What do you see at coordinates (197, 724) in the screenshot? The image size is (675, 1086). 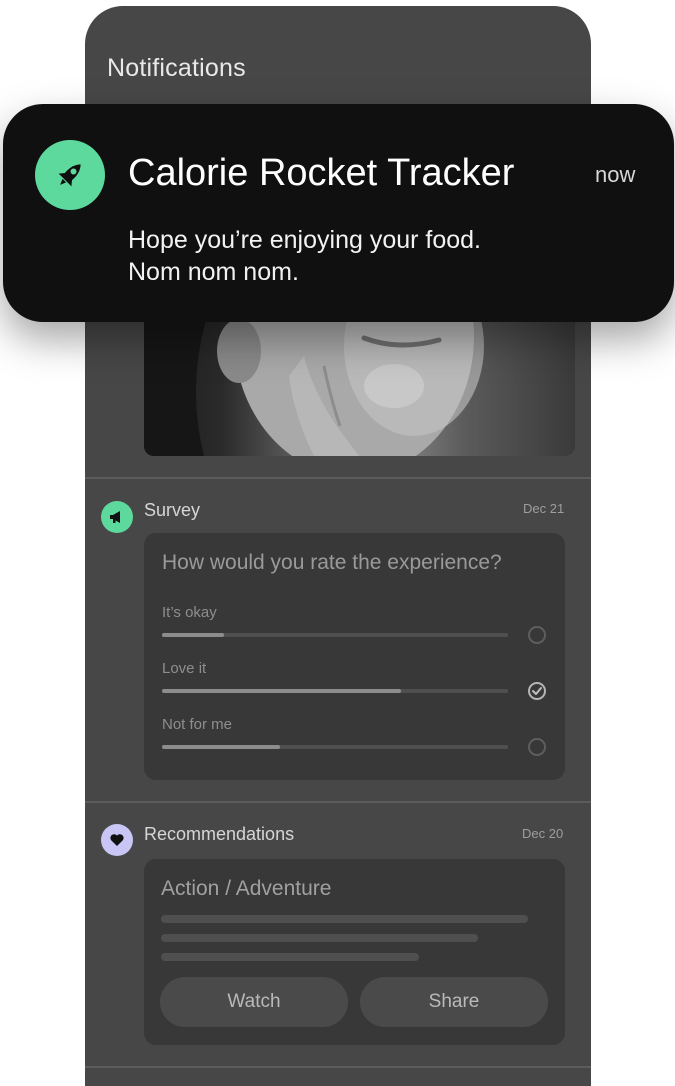 I see `option-label: Not for me` at bounding box center [197, 724].